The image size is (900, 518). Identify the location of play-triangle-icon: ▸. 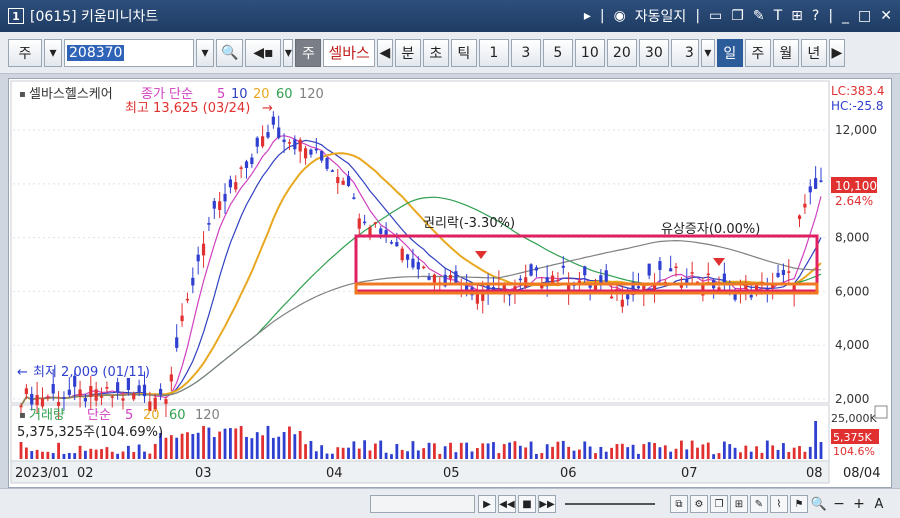
(587, 16).